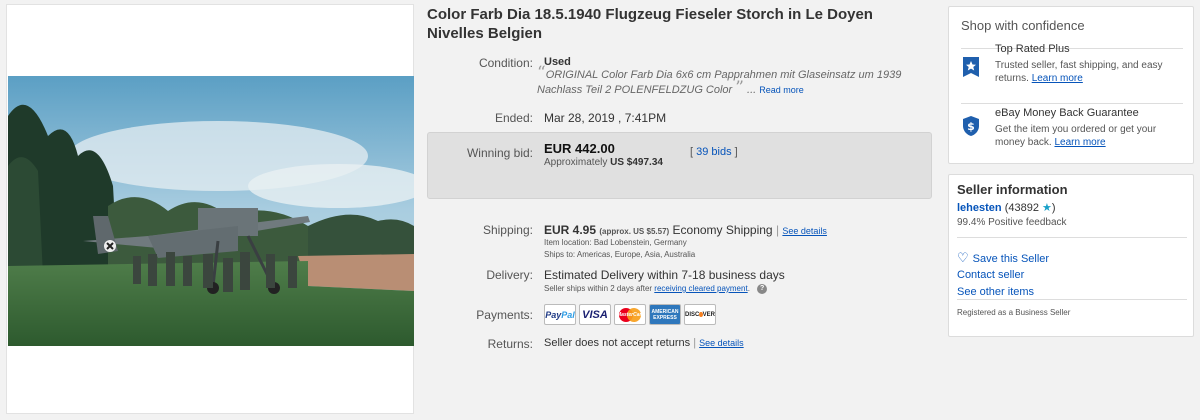  What do you see at coordinates (560, 254) in the screenshot?
I see `ships-to-label: Ships to:` at bounding box center [560, 254].